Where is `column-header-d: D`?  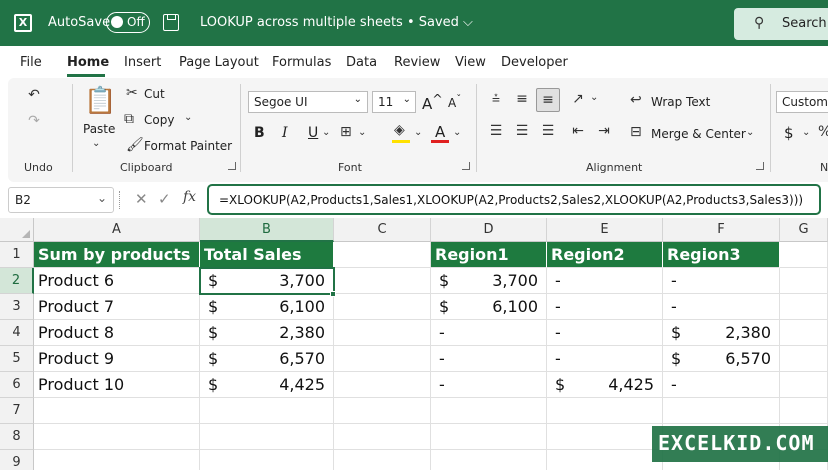 column-header-d: D is located at coordinates (489, 230).